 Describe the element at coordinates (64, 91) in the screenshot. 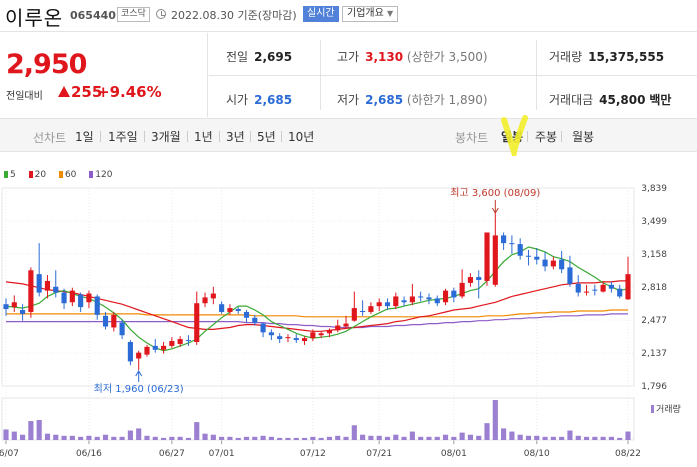

I see `up-triangle-icon` at that location.